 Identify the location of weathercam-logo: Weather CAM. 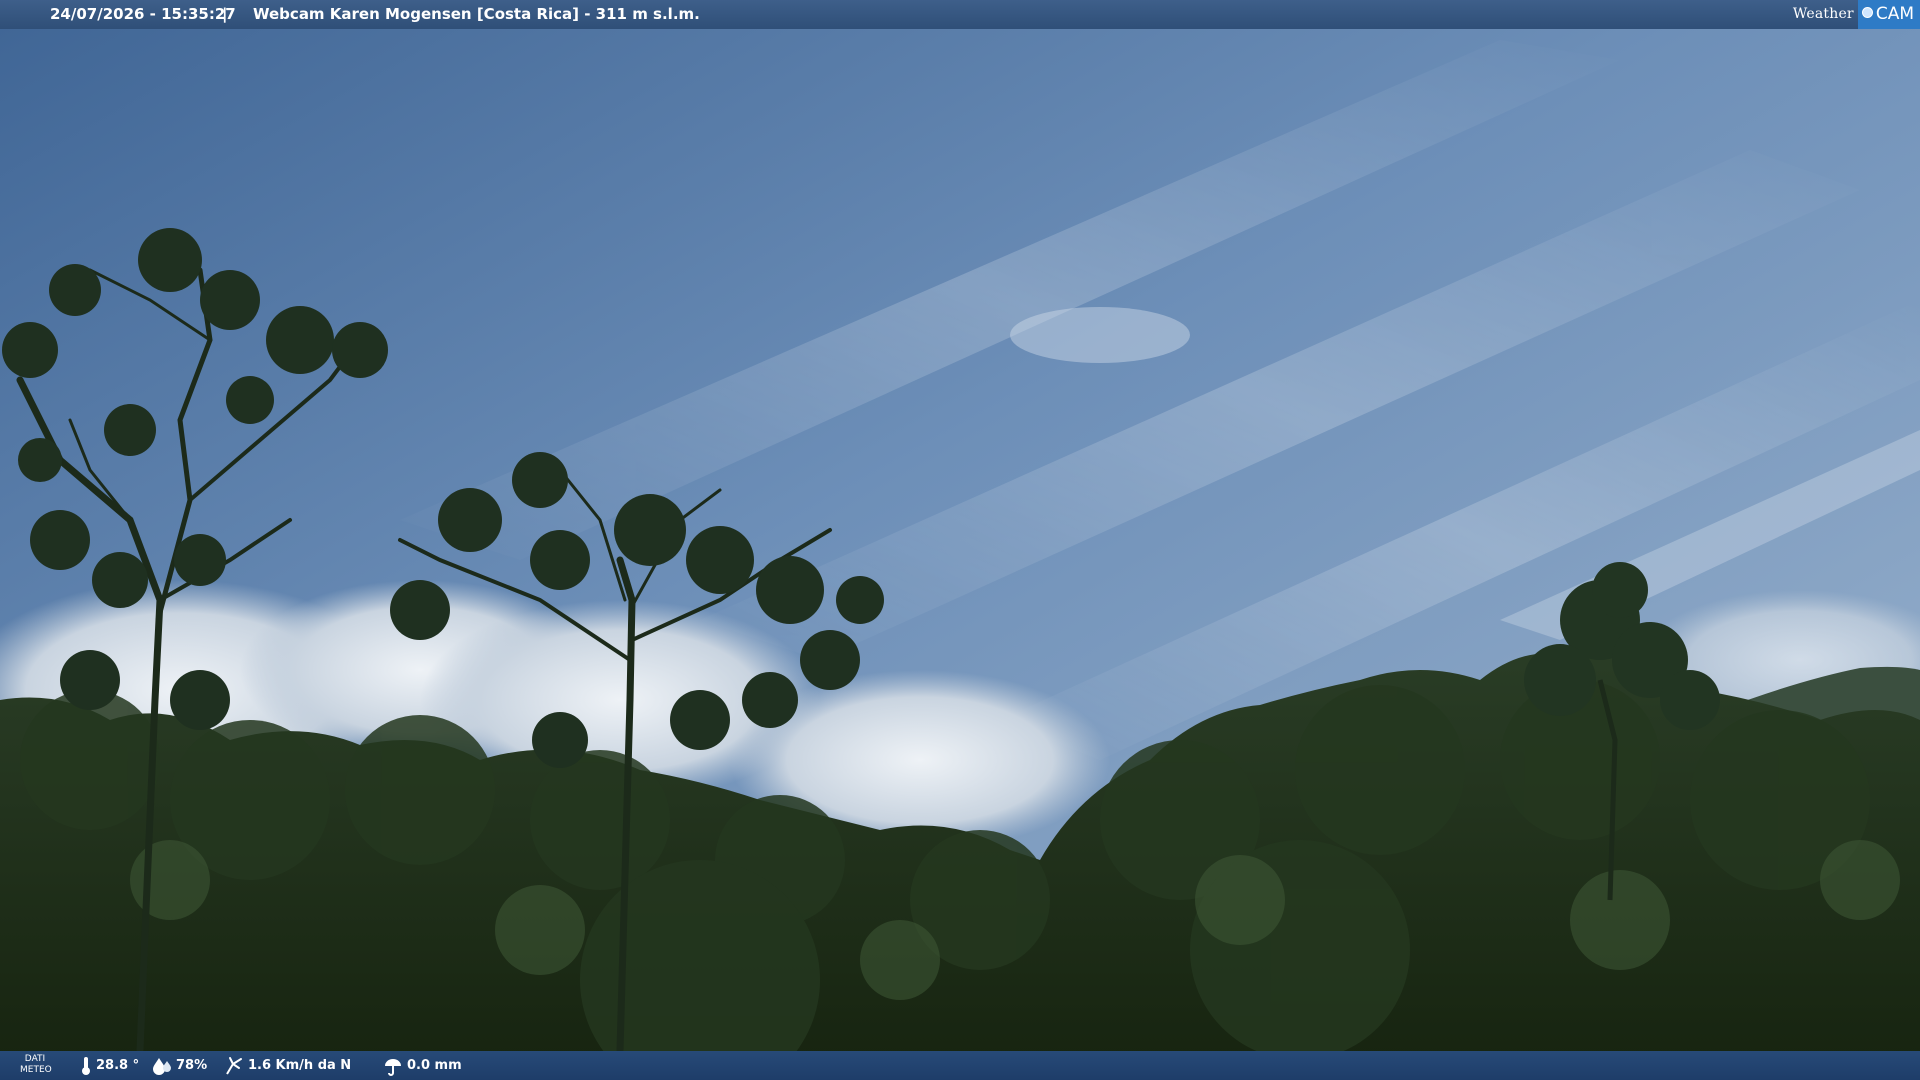
(1853, 14).